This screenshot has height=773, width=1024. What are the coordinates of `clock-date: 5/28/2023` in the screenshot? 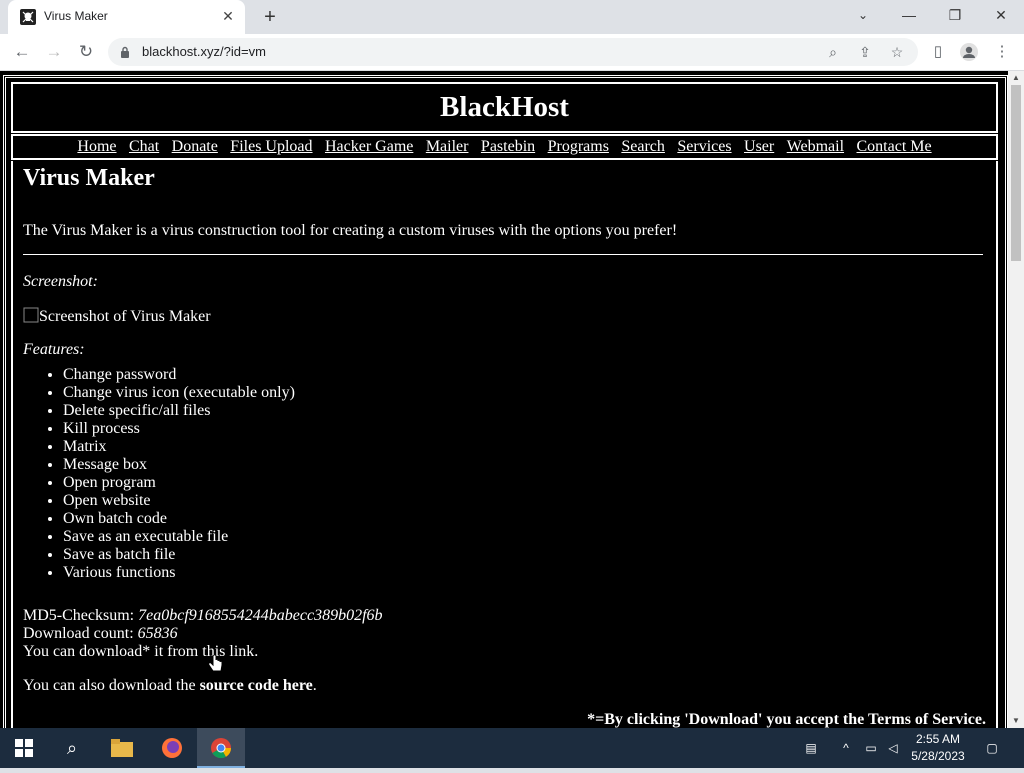 It's located at (938, 756).